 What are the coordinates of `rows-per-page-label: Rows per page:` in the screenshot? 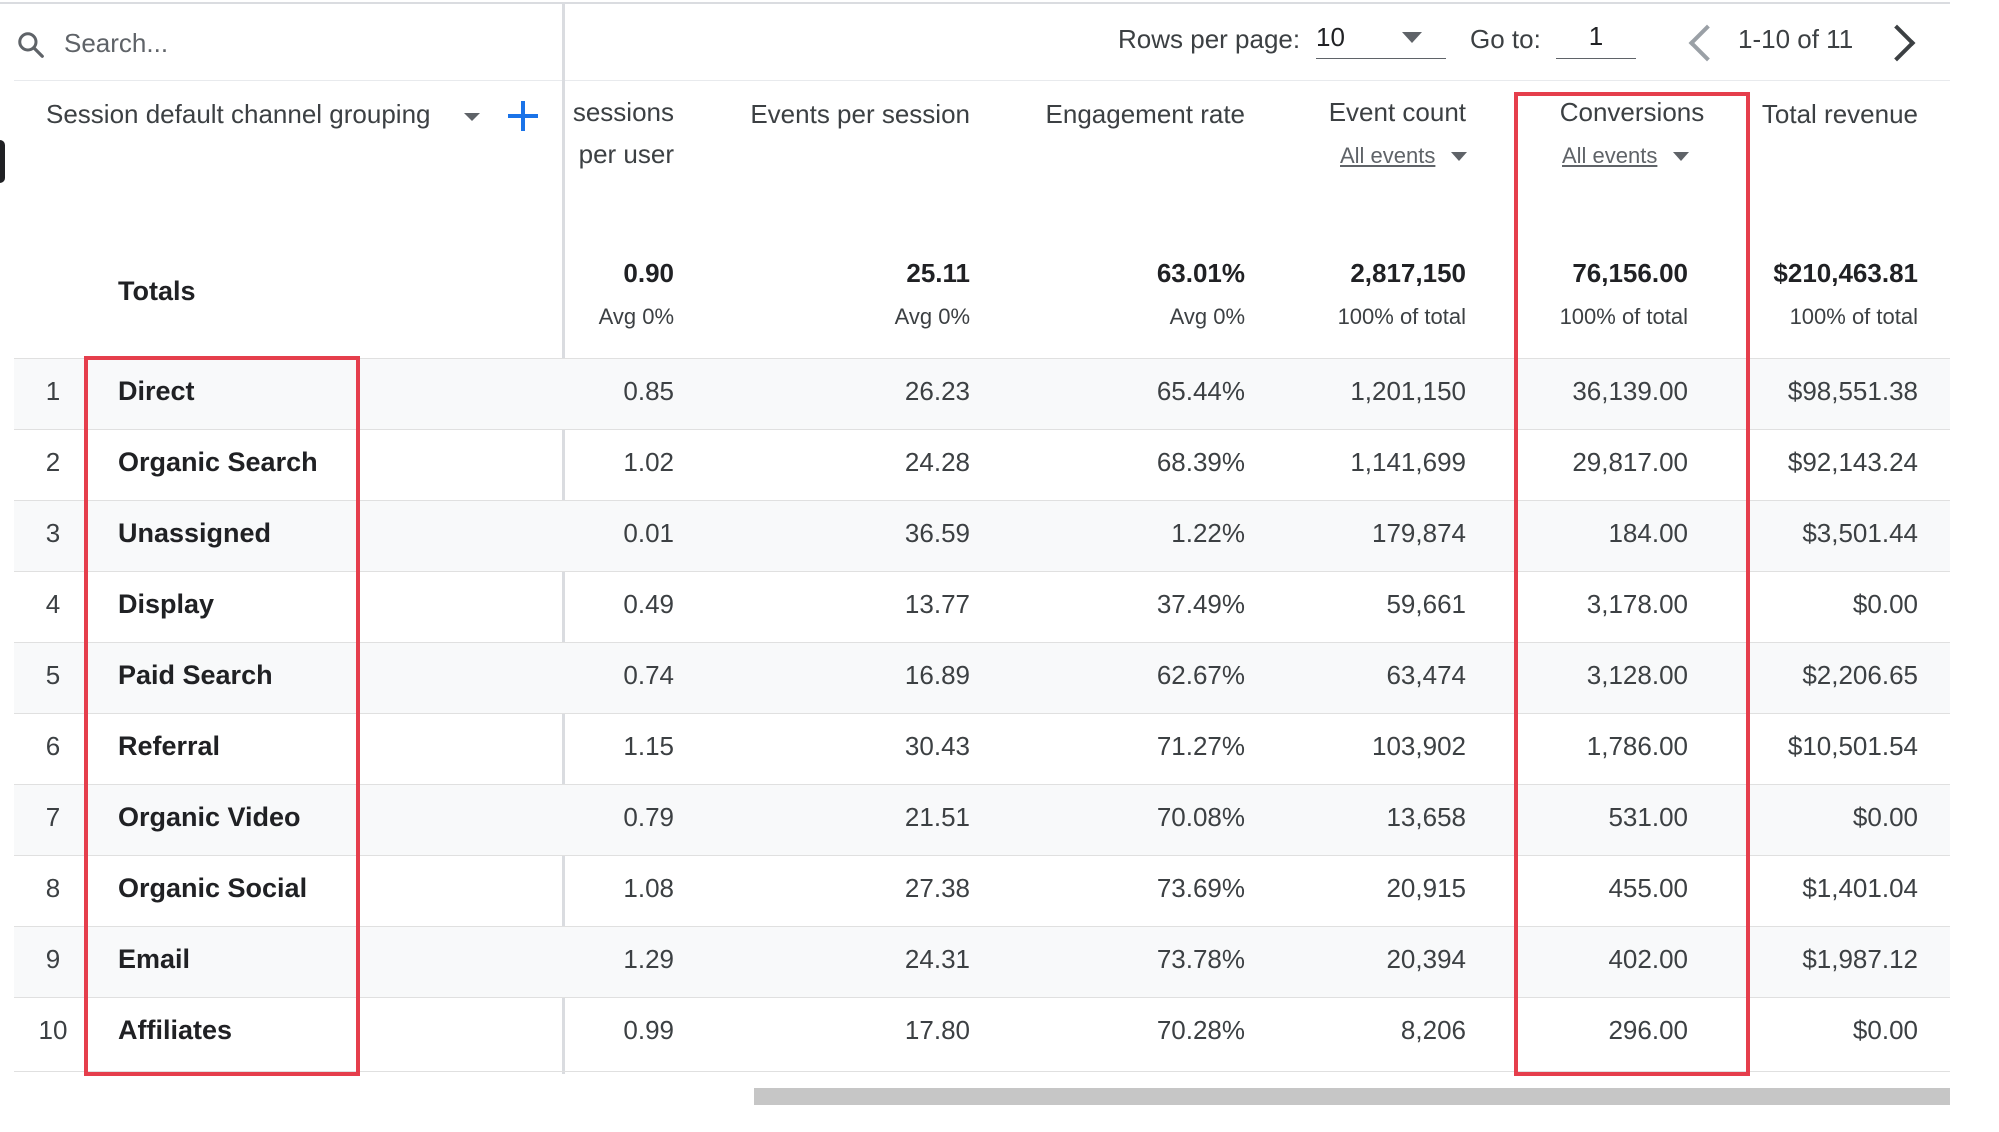 It's located at (1209, 39).